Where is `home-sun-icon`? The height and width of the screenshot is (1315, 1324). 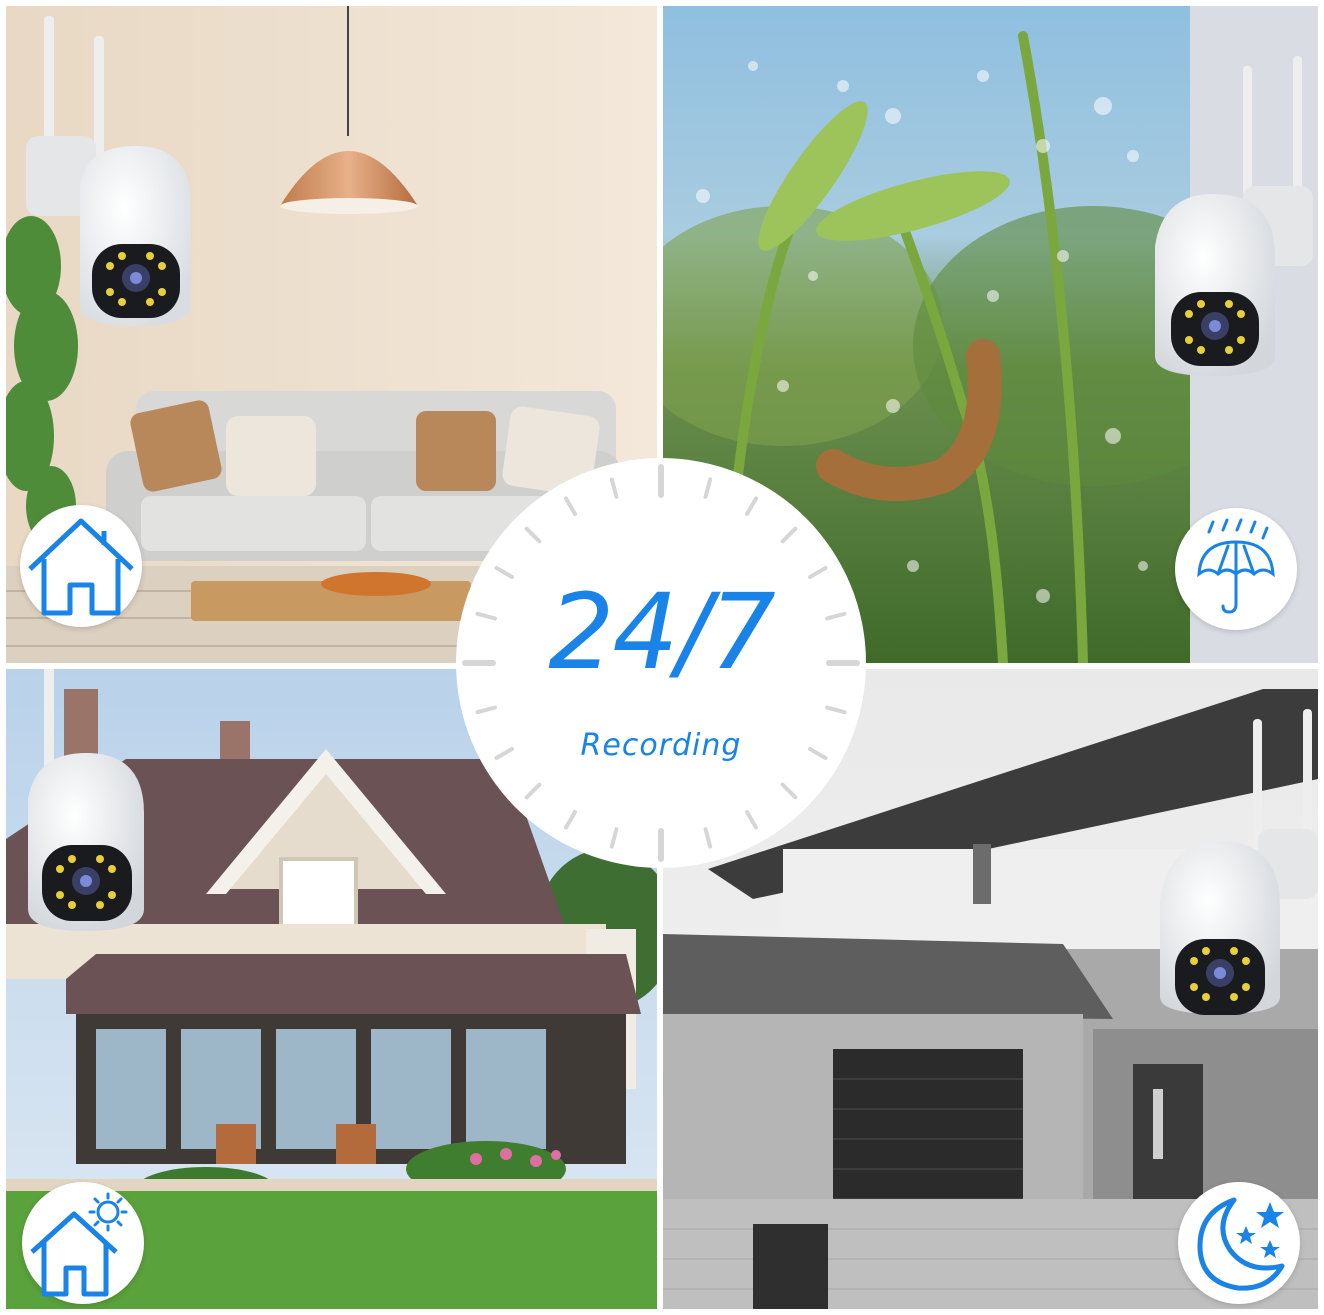 home-sun-icon is located at coordinates (79, 1244).